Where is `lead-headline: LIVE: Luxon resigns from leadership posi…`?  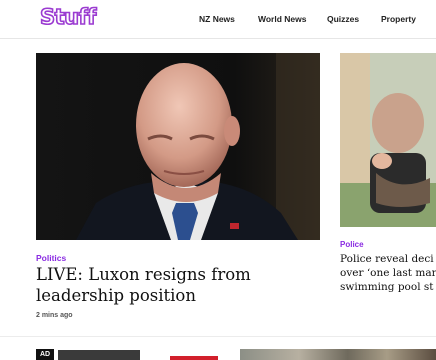 lead-headline: LIVE: Luxon resigns from leadership posi… is located at coordinates (178, 285).